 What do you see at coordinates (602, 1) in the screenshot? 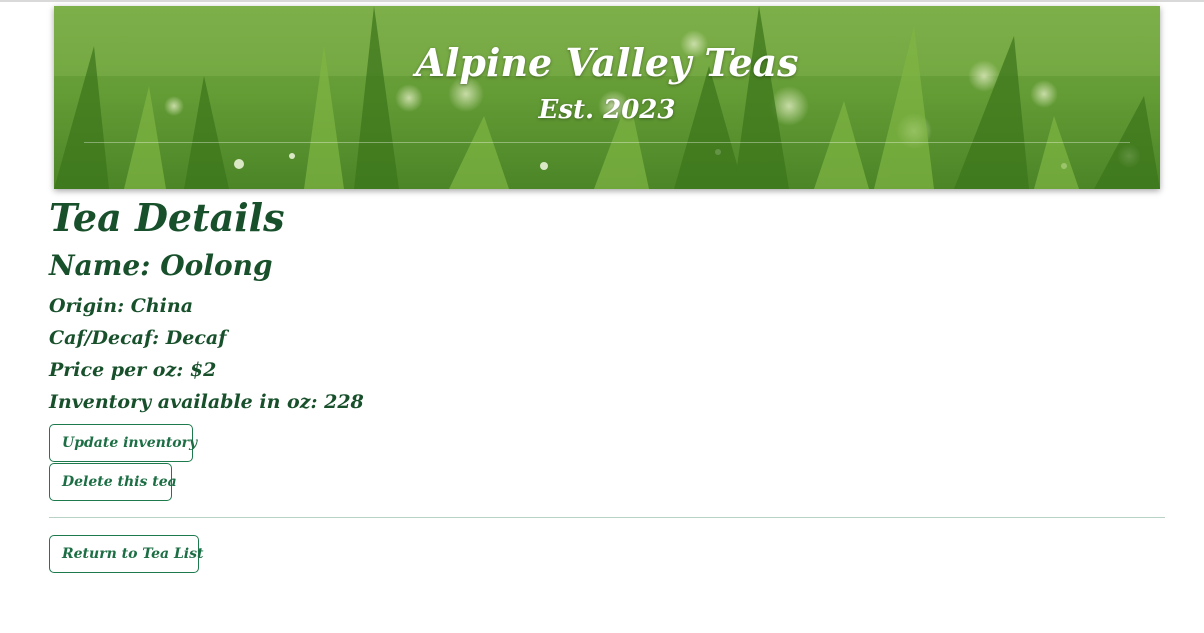
I see `top-border` at bounding box center [602, 1].